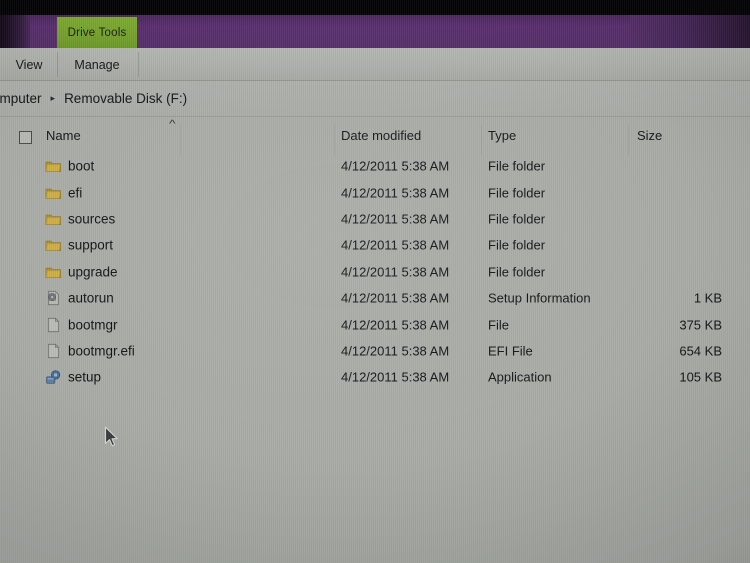 Image resolution: width=750 pixels, height=563 pixels. What do you see at coordinates (93, 324) in the screenshot?
I see `file-name: bootmgr` at bounding box center [93, 324].